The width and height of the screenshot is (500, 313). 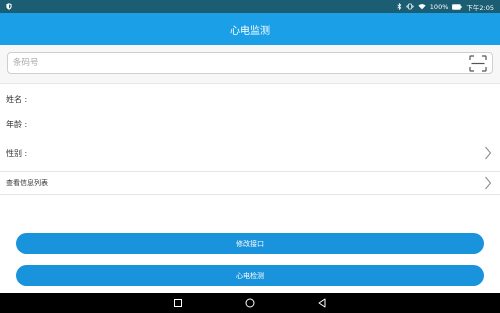 What do you see at coordinates (250, 124) in the screenshot?
I see `age-row: 年龄 :` at bounding box center [250, 124].